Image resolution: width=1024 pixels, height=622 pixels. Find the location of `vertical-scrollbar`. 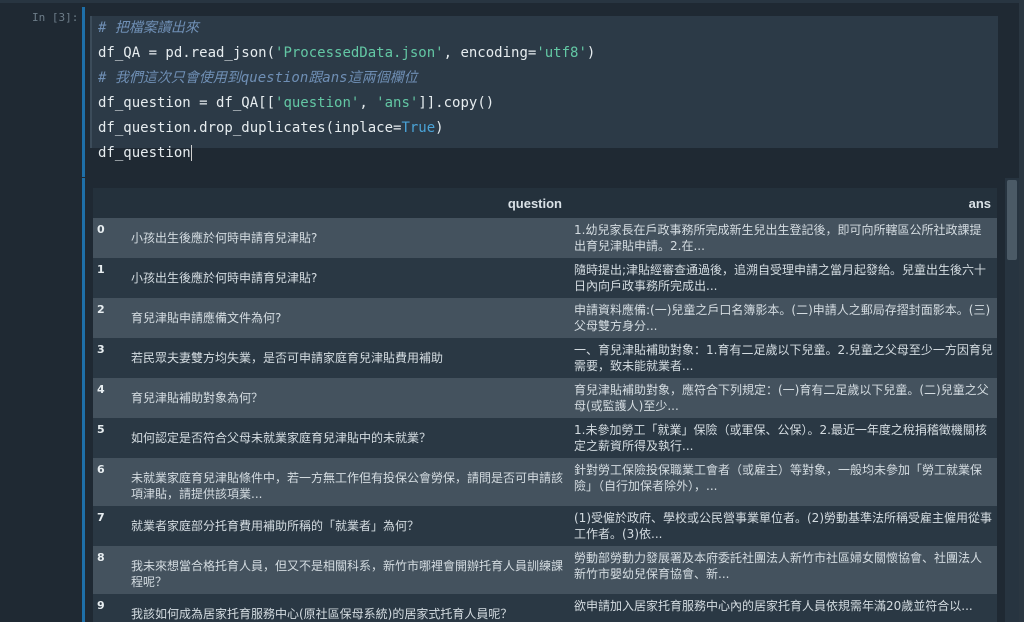

vertical-scrollbar is located at coordinates (1012, 400).